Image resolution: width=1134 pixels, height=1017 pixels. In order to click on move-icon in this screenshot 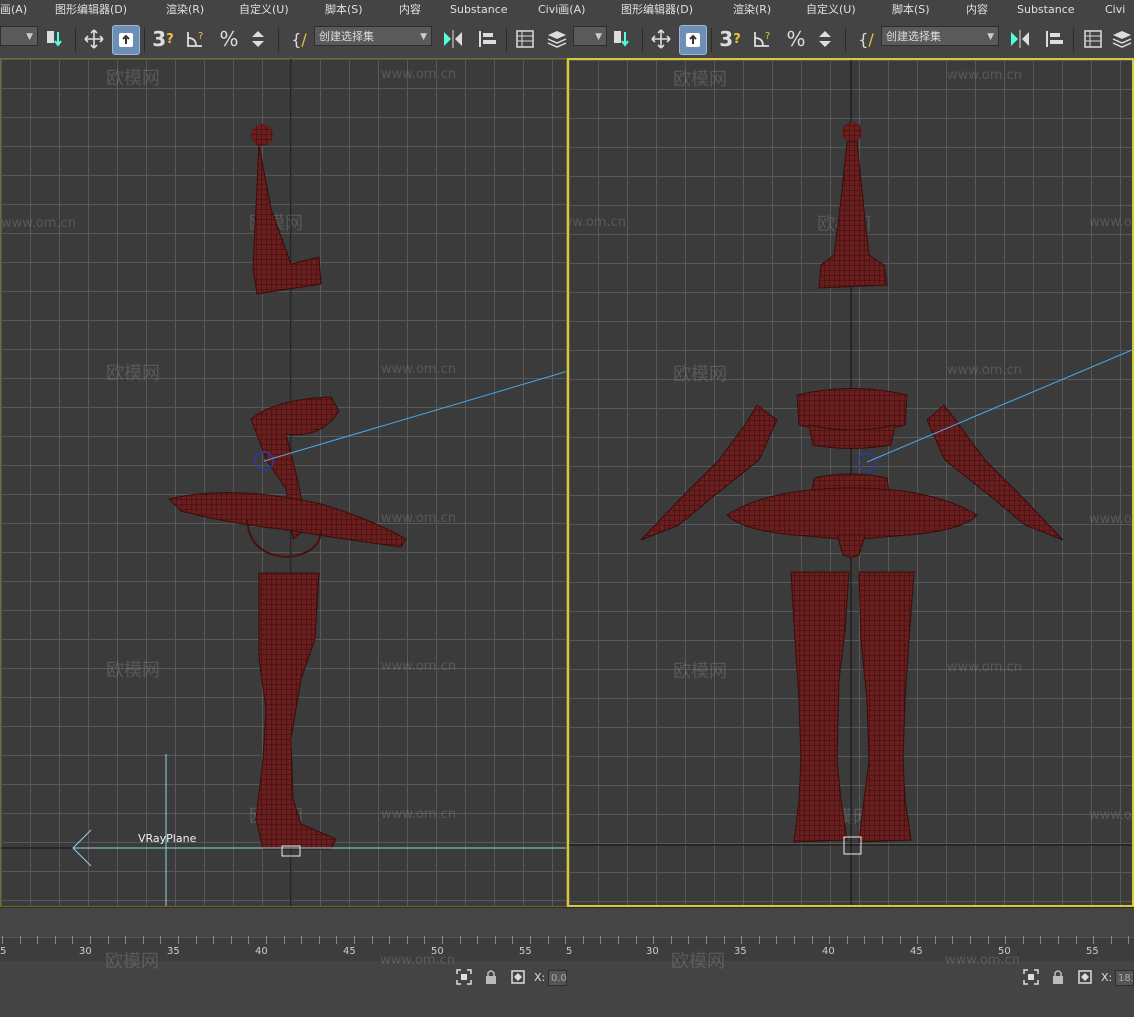, I will do `click(94, 39)`.